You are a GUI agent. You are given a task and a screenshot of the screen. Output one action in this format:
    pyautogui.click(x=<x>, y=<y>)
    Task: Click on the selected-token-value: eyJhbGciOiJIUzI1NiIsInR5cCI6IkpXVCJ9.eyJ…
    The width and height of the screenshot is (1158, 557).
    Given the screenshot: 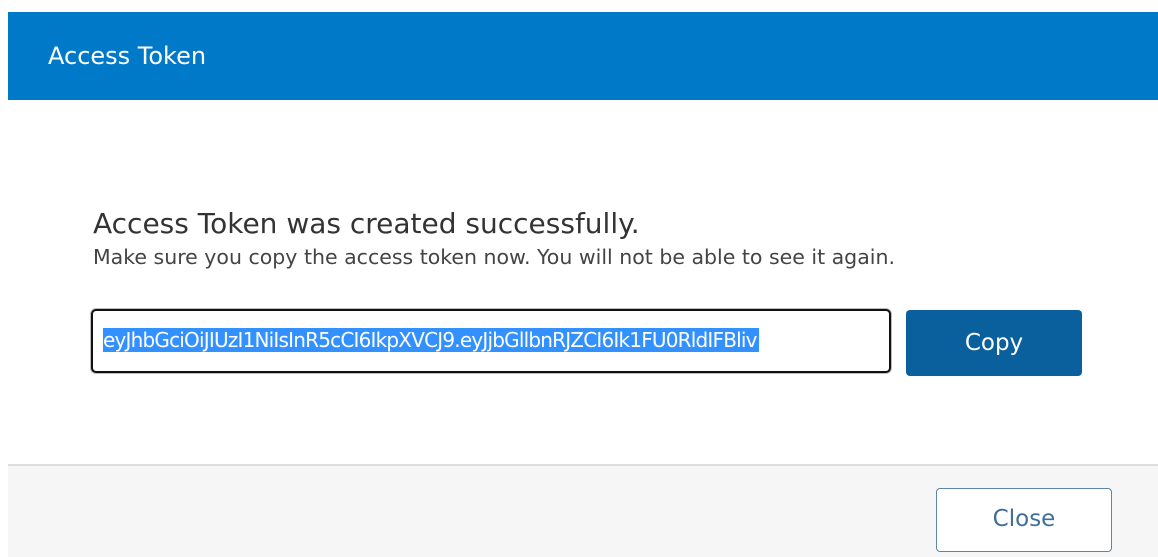 What is the action you would take?
    pyautogui.click(x=431, y=340)
    